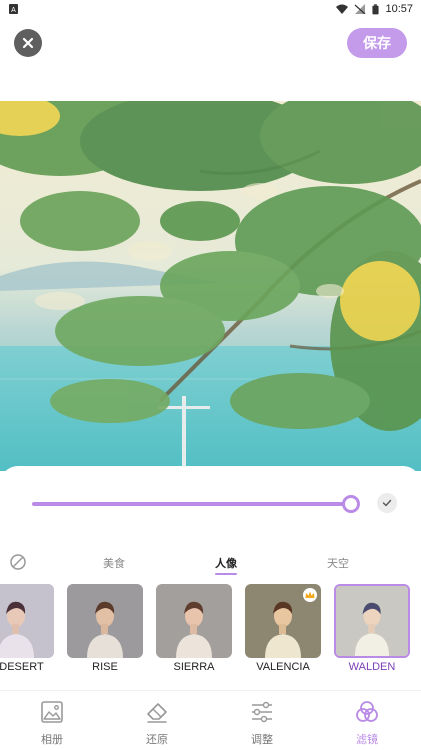 The image size is (421, 750). Describe the element at coordinates (157, 740) in the screenshot. I see `nav-label: 还原` at that location.